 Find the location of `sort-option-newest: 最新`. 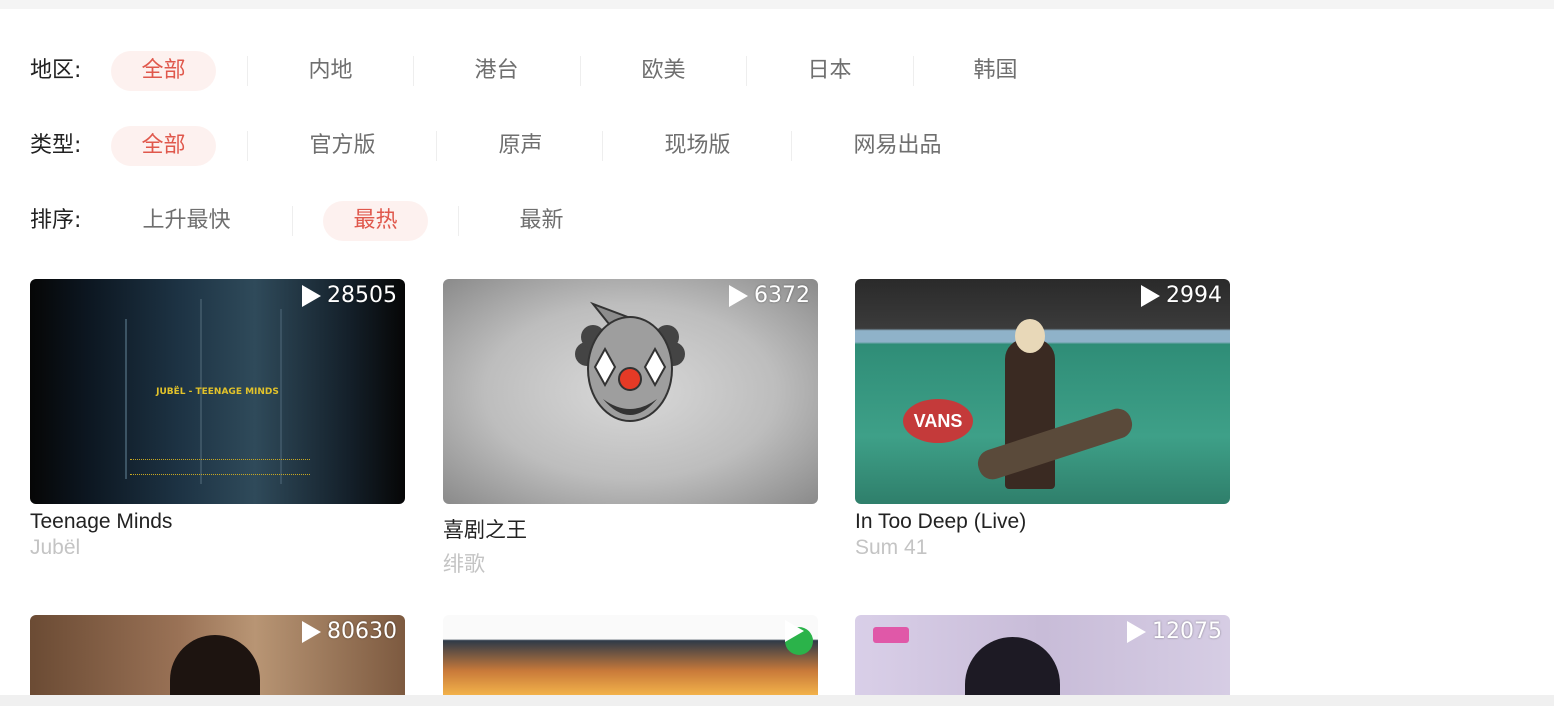

sort-option-newest: 最新 is located at coordinates (541, 221).